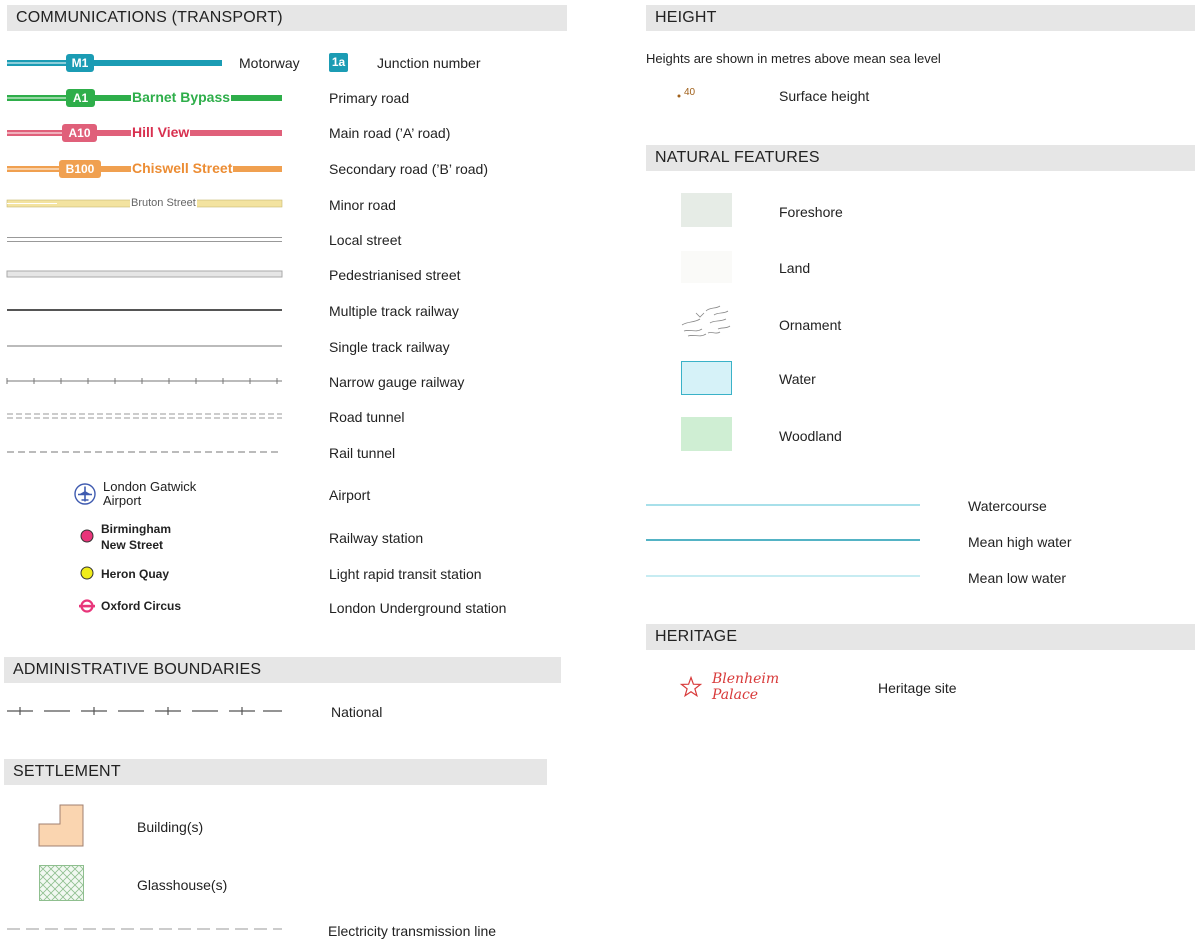 The height and width of the screenshot is (940, 1195). What do you see at coordinates (136, 529) in the screenshot?
I see `railway-station-name-line1: Birmingham` at bounding box center [136, 529].